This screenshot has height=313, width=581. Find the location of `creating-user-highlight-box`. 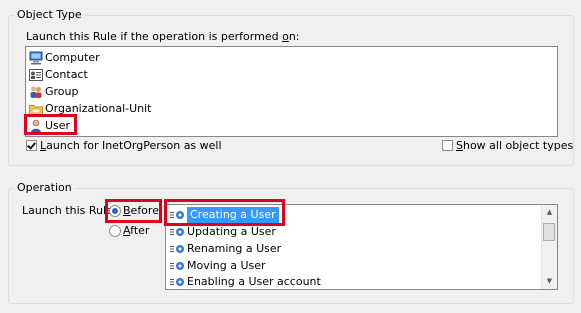

creating-user-highlight-box is located at coordinates (224, 212).